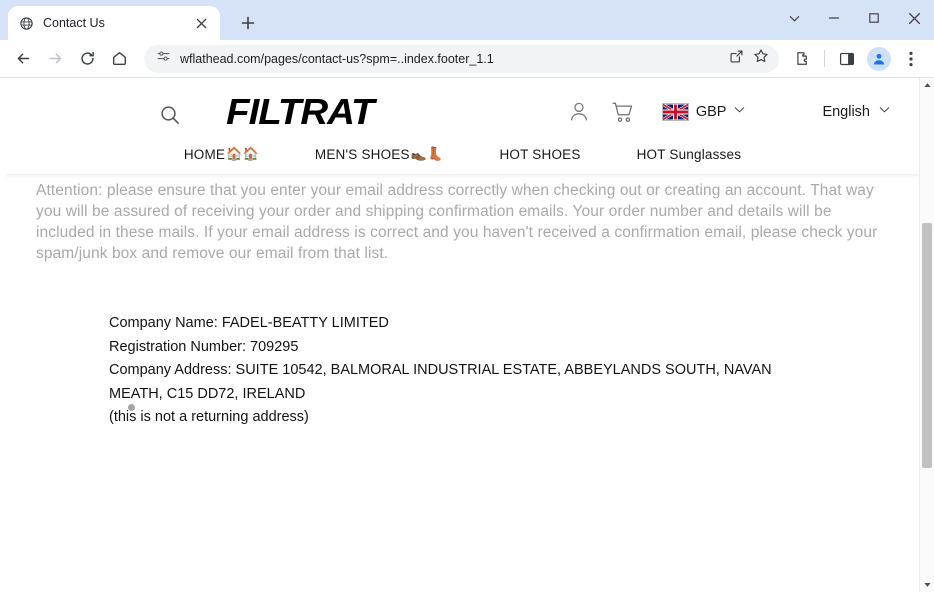 The width and height of the screenshot is (934, 592). I want to click on nav-item-label: HOME, so click(204, 154).